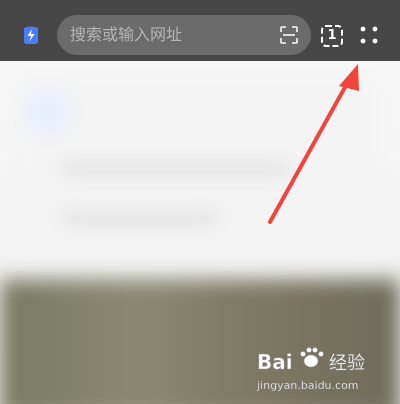 The image size is (400, 404). I want to click on tabs-button: 1, so click(332, 36).